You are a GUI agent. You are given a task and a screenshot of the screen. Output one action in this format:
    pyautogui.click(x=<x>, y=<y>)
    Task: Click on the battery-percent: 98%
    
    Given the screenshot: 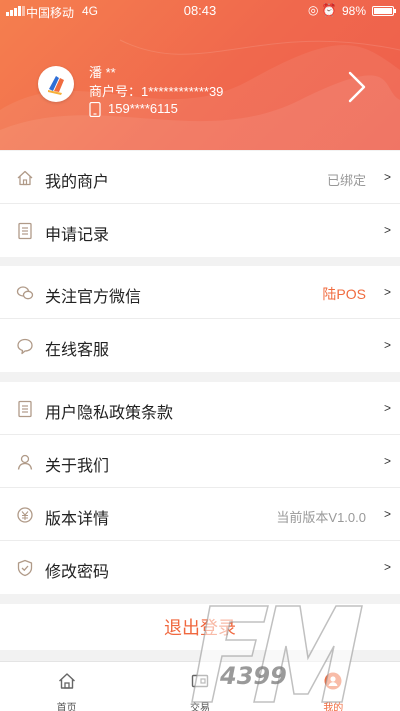 What is the action you would take?
    pyautogui.click(x=354, y=11)
    